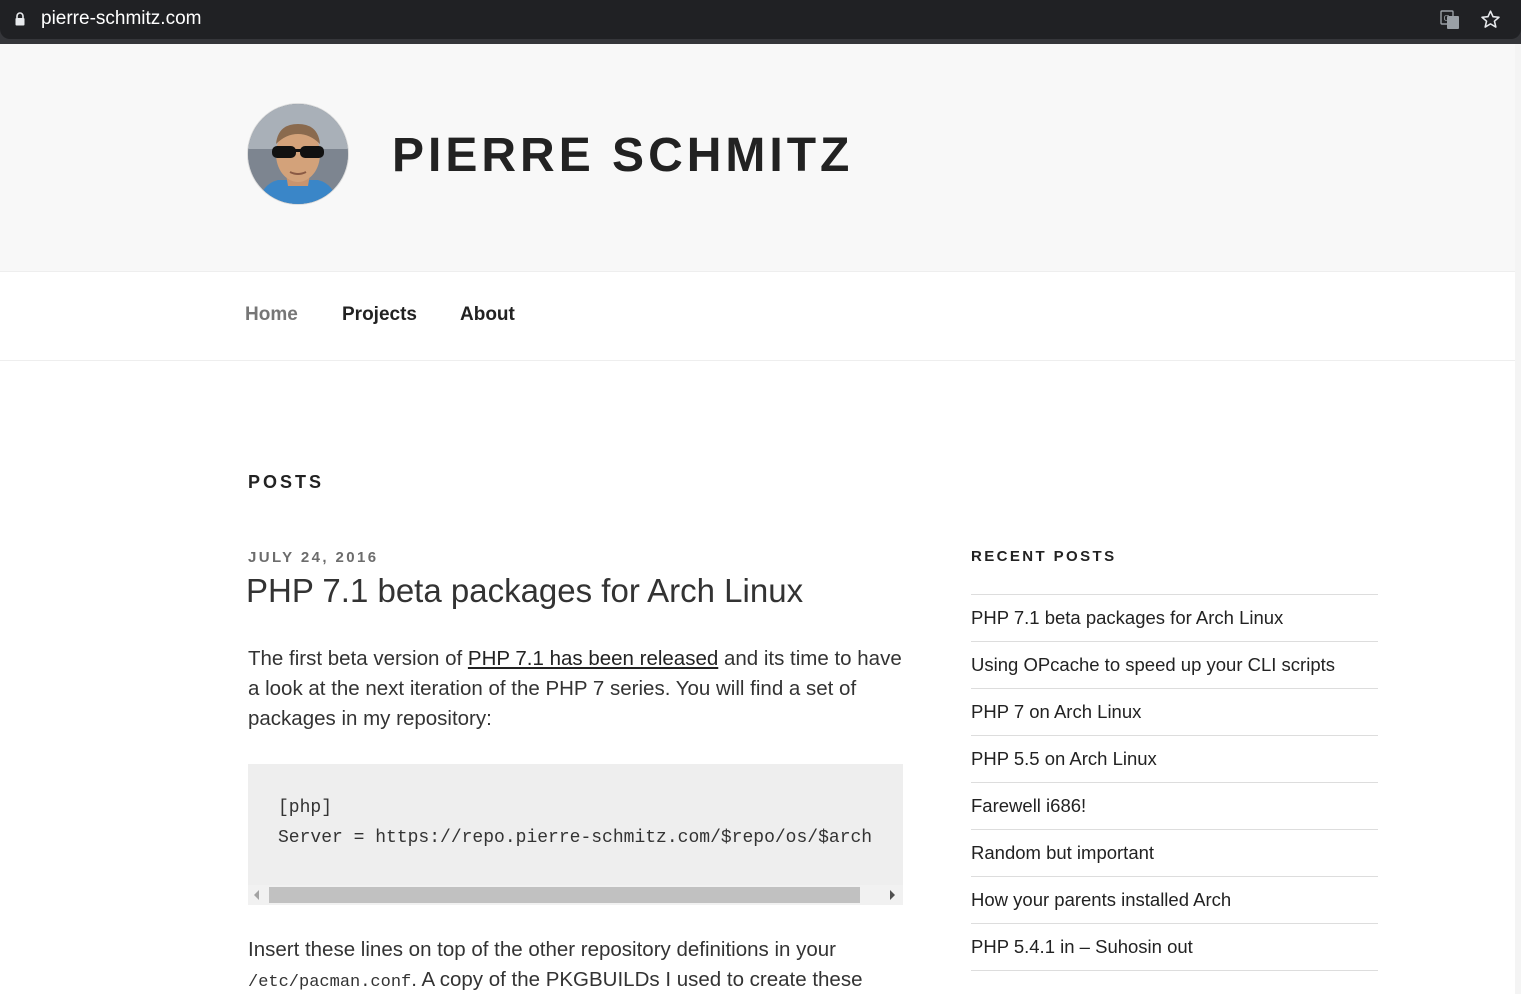 This screenshot has height=998, width=1521. Describe the element at coordinates (1174, 806) in the screenshot. I see `list-item: Farewell i686!` at that location.